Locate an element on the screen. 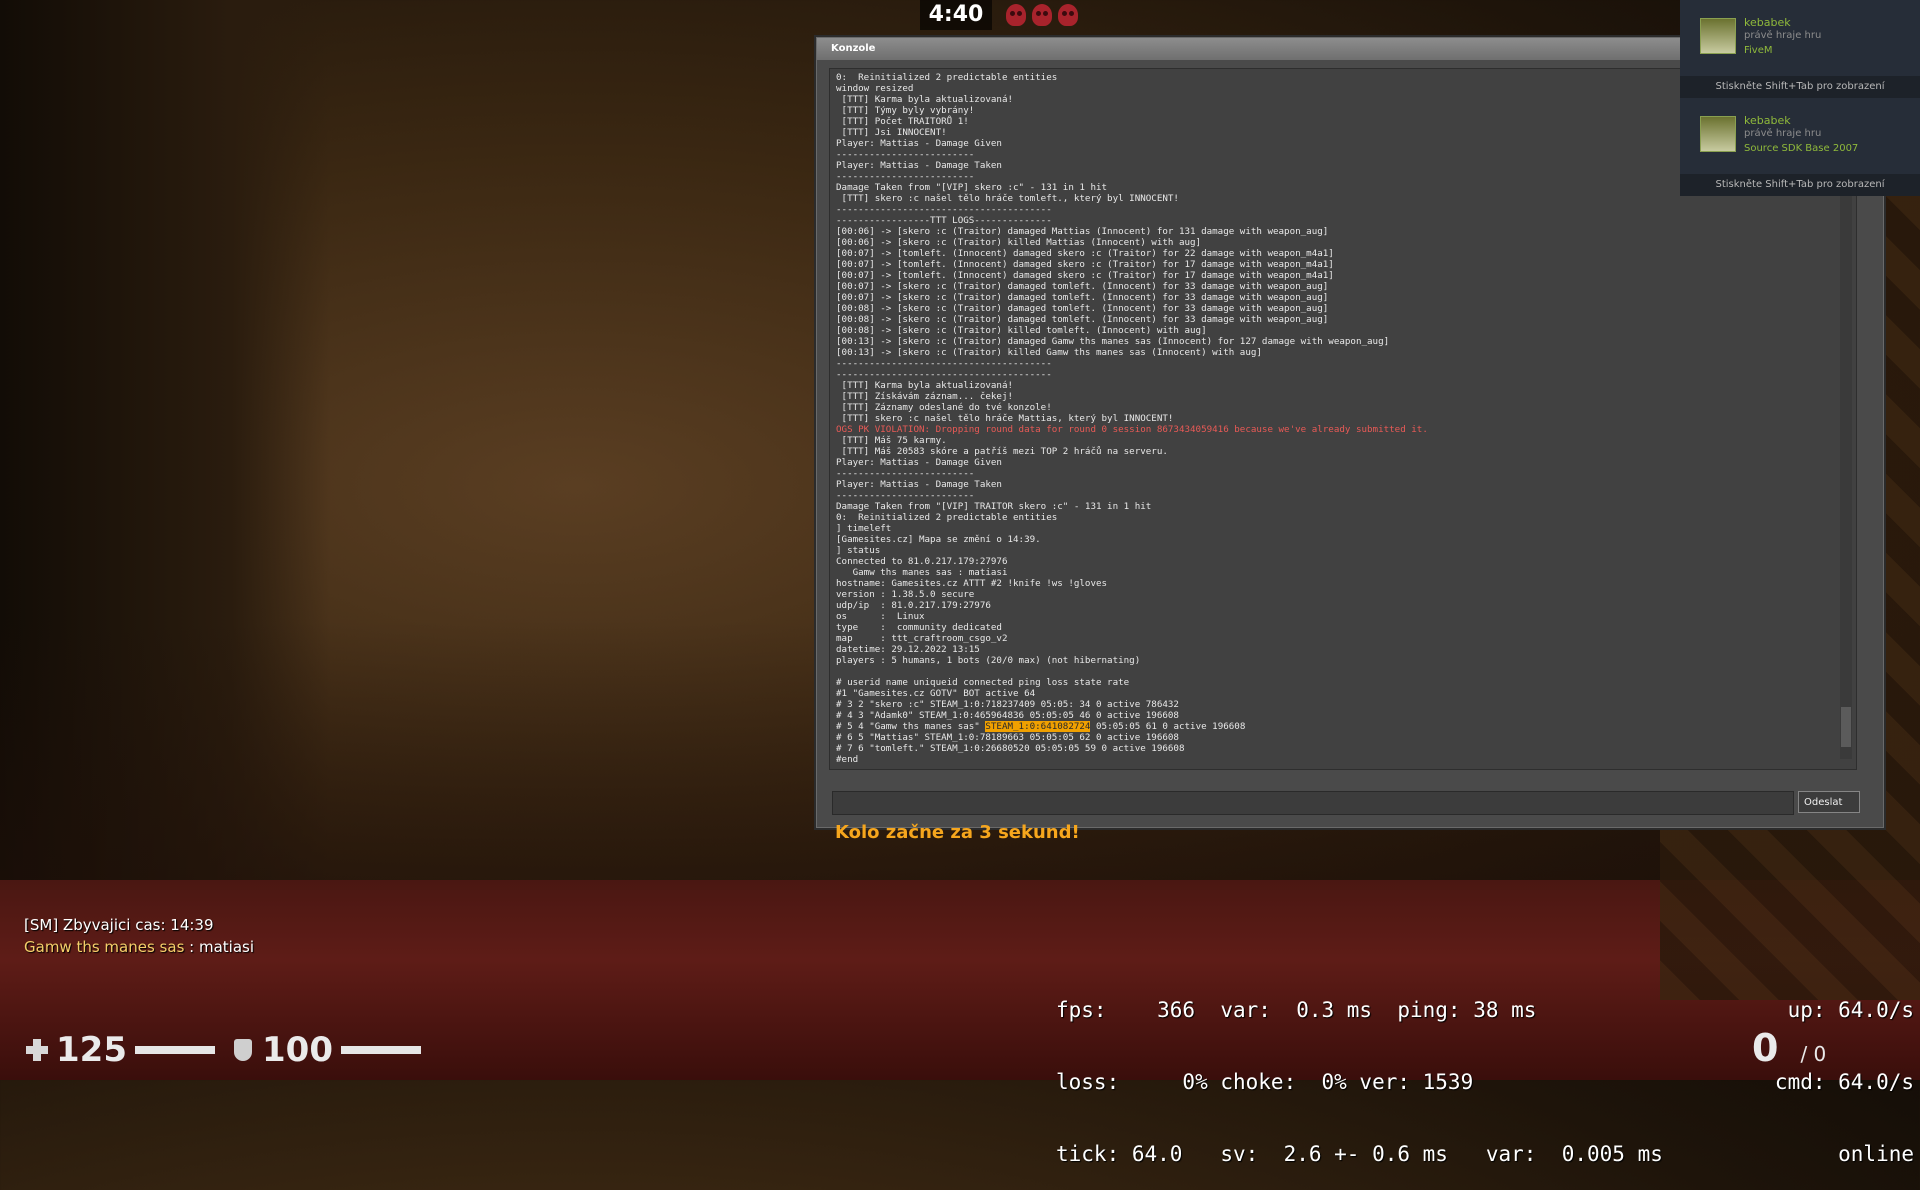 Image resolution: width=1920 pixels, height=1190 pixels. highlighted-steam-id: STEAM_1:0:641082724 is located at coordinates (1038, 726).